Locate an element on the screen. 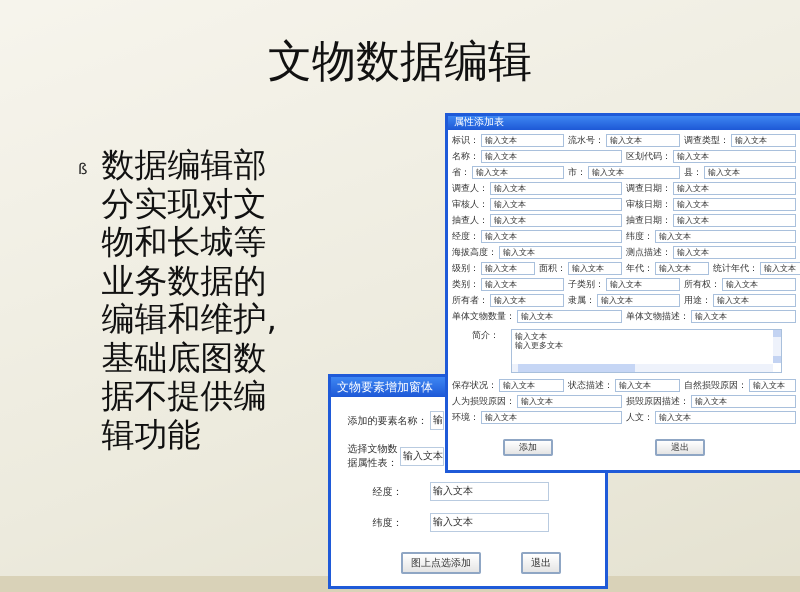  field-label: 环境： is located at coordinates (465, 418).